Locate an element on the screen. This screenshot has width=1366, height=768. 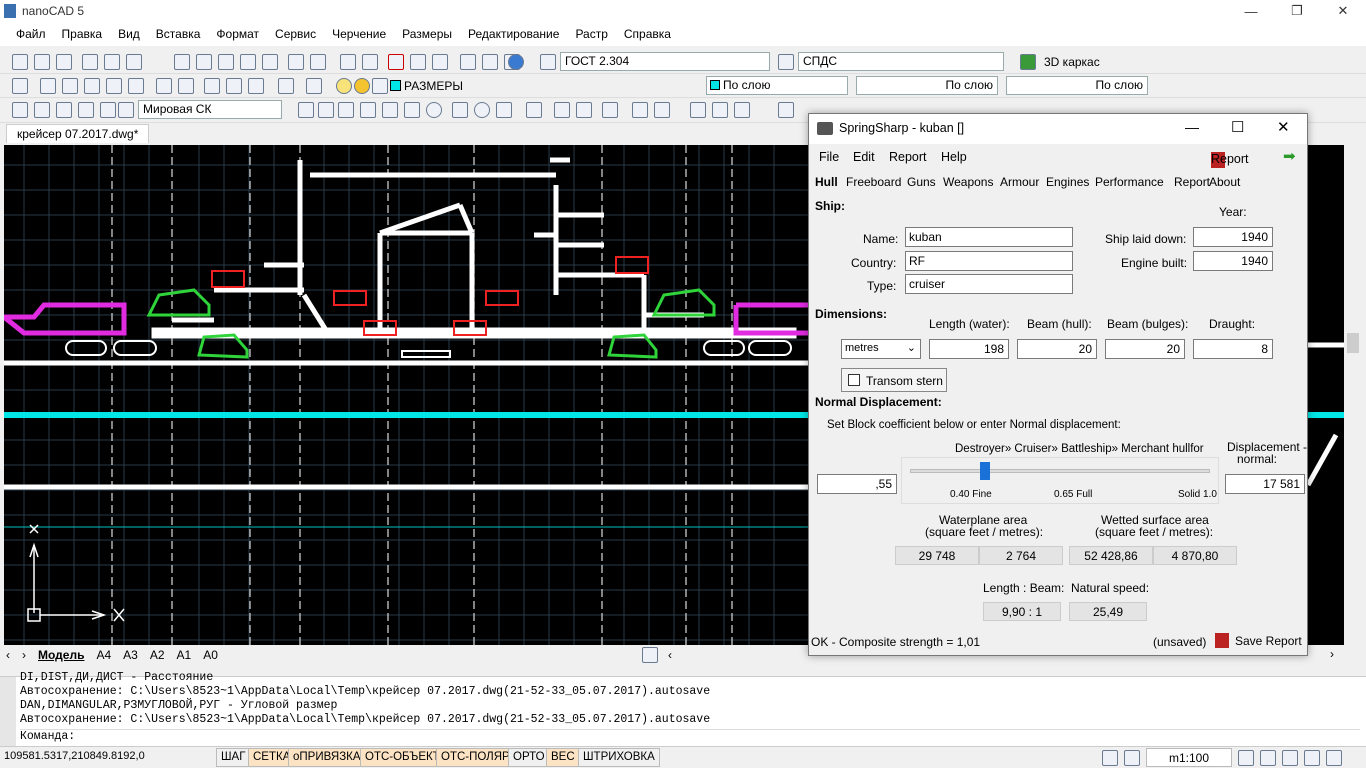
status-settings-icon is located at coordinates (1334, 758).